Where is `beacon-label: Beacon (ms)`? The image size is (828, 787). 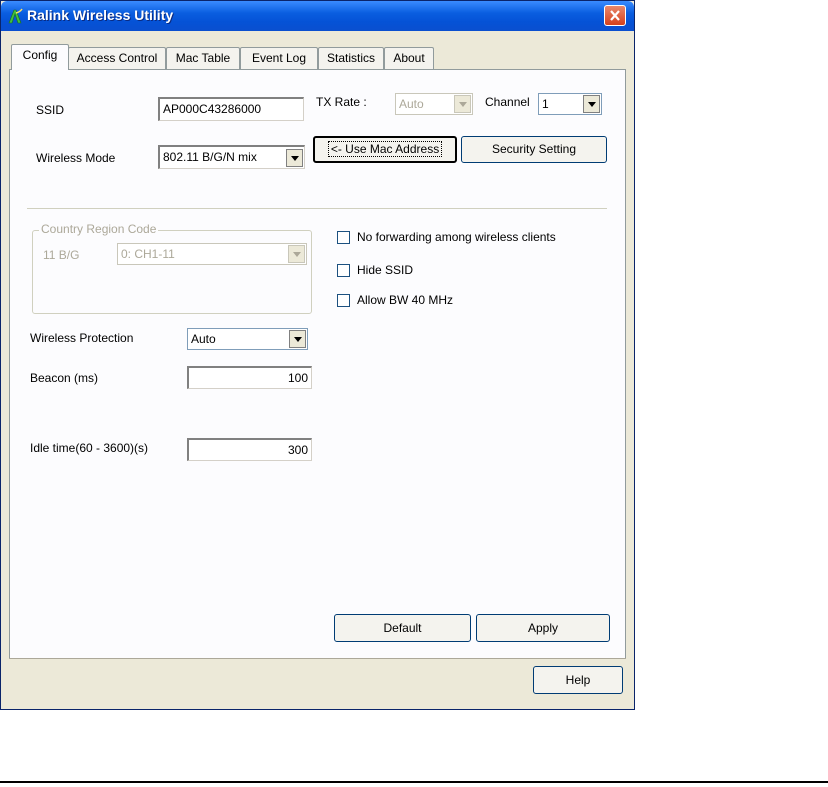
beacon-label: Beacon (ms) is located at coordinates (64, 378).